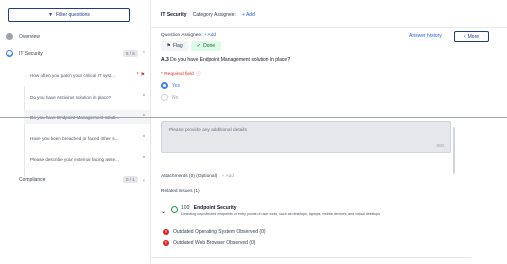 The height and width of the screenshot is (264, 507). Describe the element at coordinates (31, 53) in the screenshot. I see `section-label: IT Security` at that location.